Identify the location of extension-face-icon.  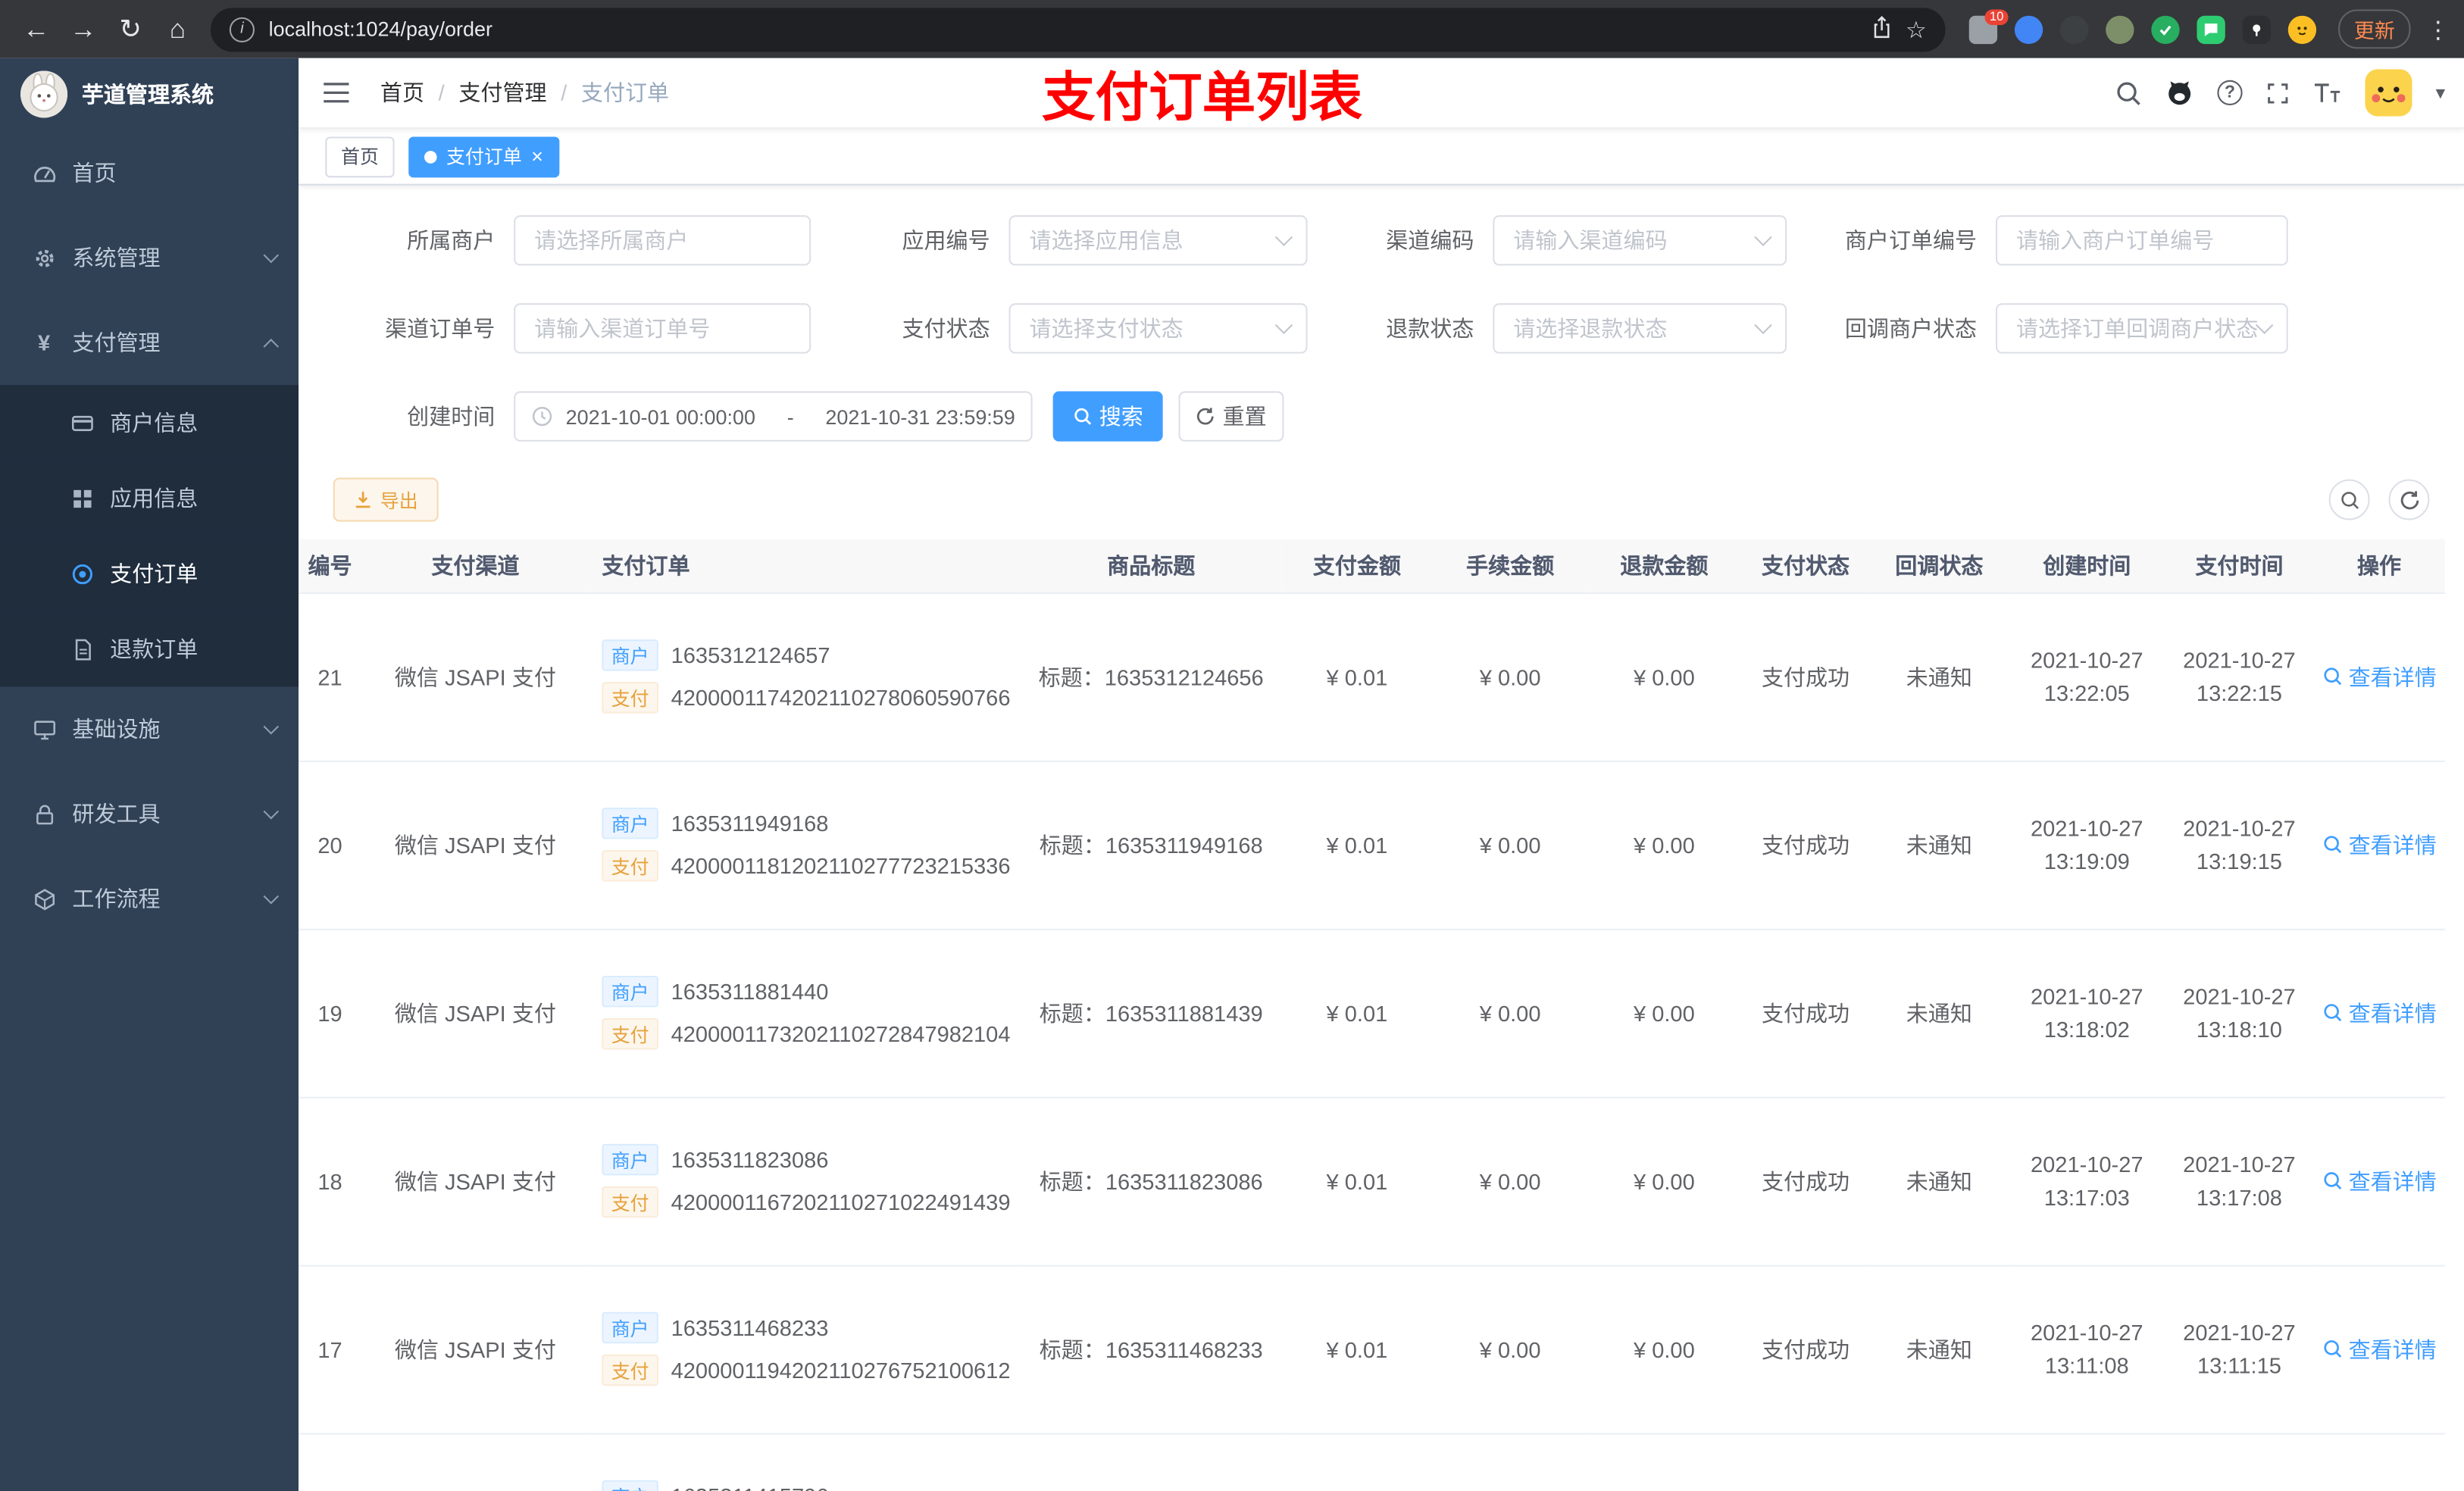
(2302, 29).